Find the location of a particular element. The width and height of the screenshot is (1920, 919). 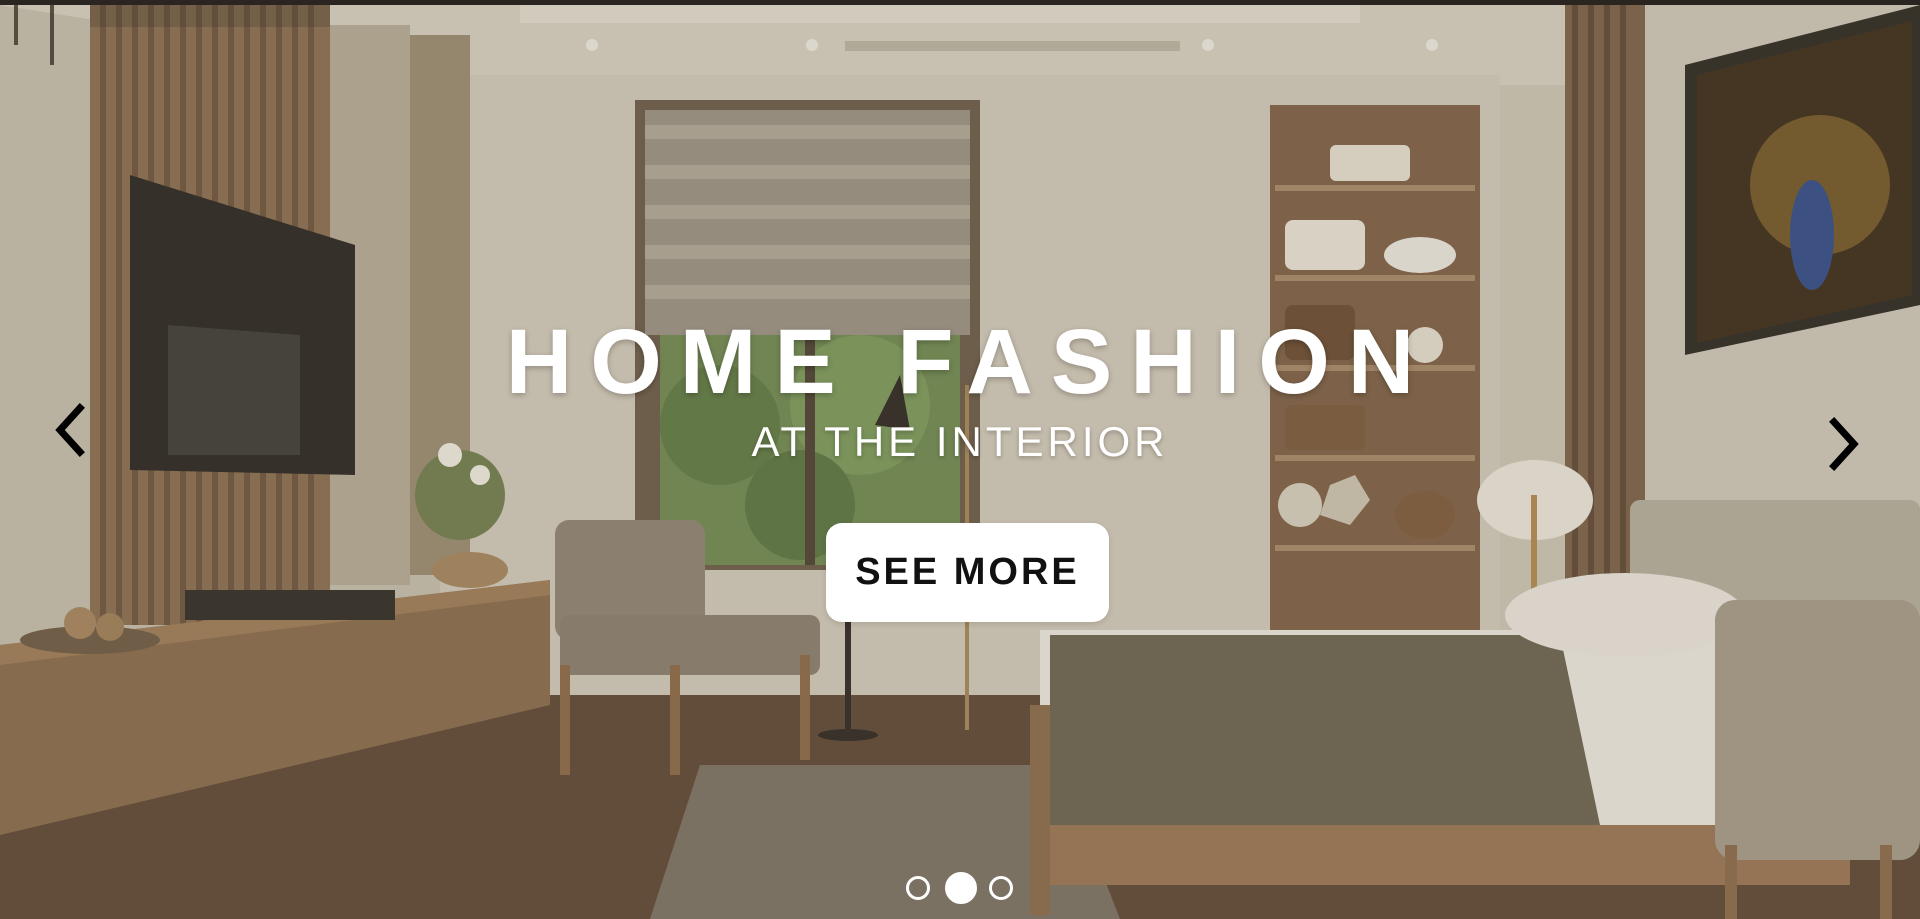

chevron-right-icon is located at coordinates (1844, 444).